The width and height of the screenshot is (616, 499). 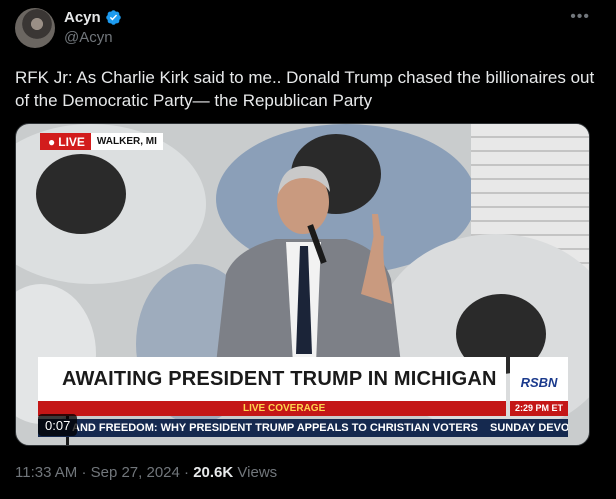 I want to click on author-name-row: Acyn, so click(x=93, y=17).